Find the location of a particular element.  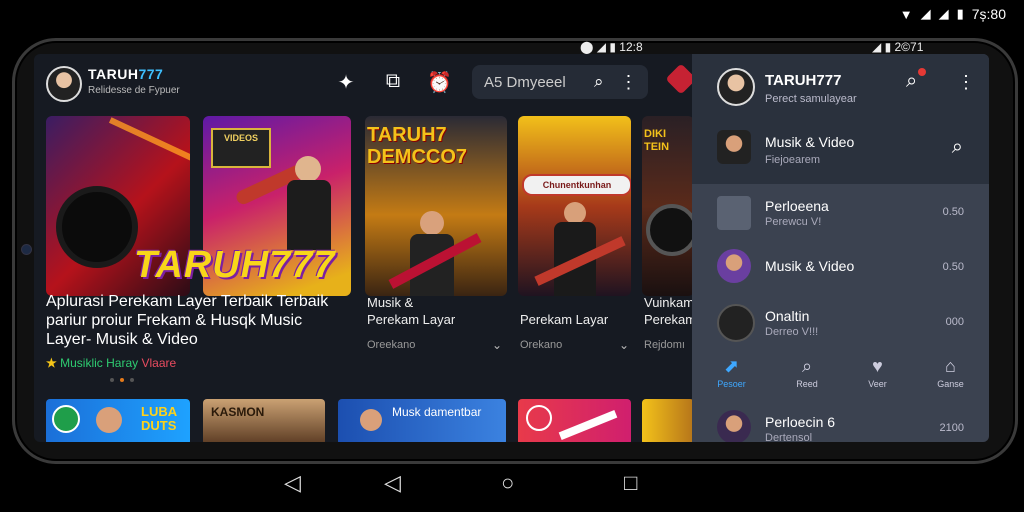

music-card: TARUH7 DEMCCO7 is located at coordinates (436, 206).